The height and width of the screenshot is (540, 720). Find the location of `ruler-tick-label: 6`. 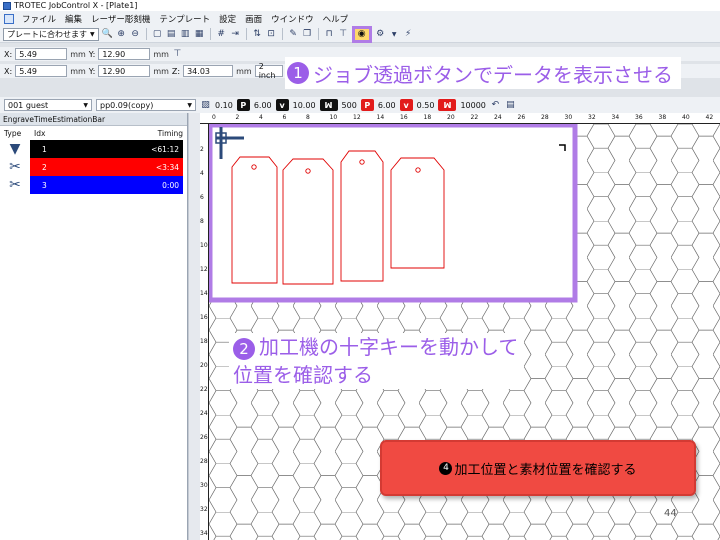

ruler-tick-label: 6 is located at coordinates (284, 117).